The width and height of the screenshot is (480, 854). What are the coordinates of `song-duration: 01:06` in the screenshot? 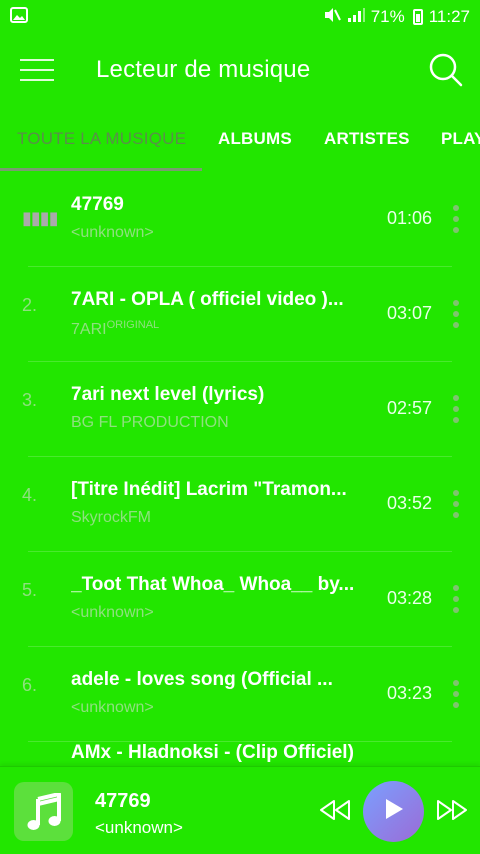 It's located at (409, 218).